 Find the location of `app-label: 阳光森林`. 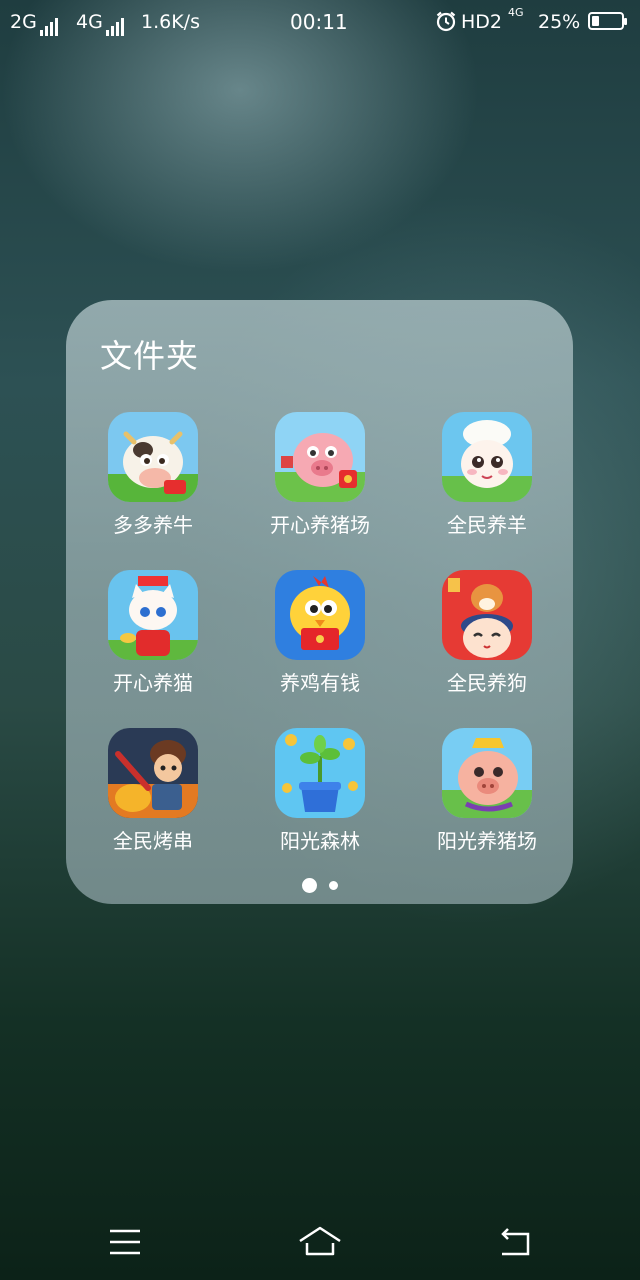

app-label: 阳光森林 is located at coordinates (320, 841).